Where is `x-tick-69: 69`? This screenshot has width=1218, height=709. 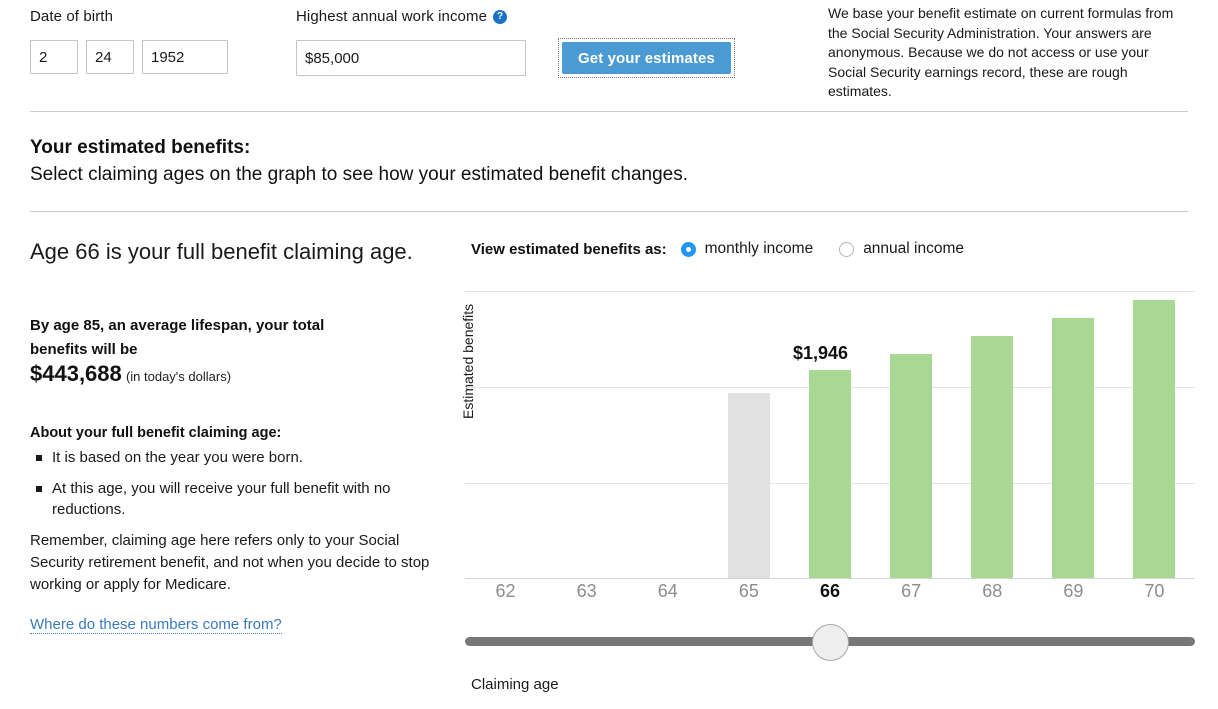 x-tick-69: 69 is located at coordinates (1073, 591).